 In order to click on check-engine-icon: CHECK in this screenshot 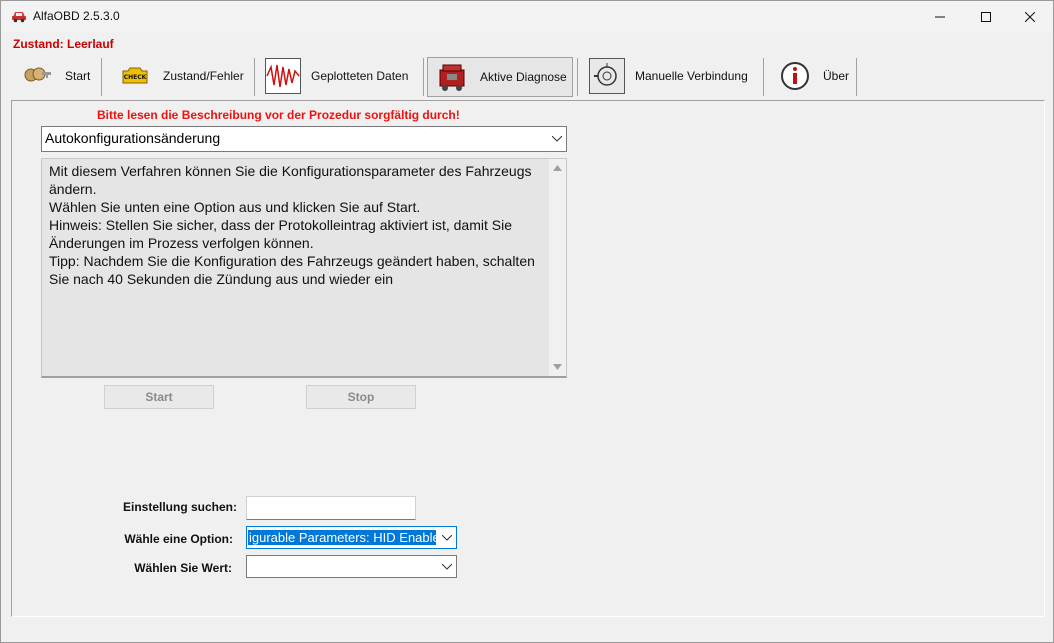, I will do `click(135, 76)`.